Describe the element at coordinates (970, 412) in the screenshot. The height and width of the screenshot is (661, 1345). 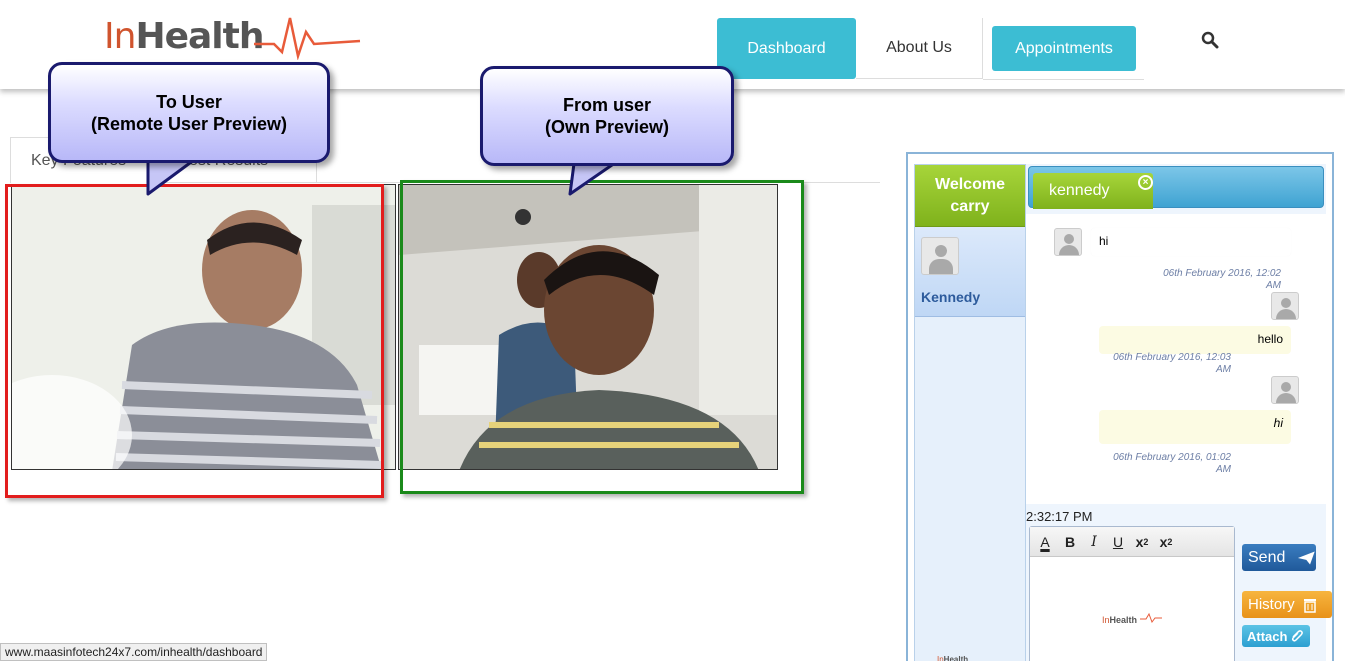
I see `chat-contacts-sidebar: Welcome carry Kennedy InHealth` at that location.